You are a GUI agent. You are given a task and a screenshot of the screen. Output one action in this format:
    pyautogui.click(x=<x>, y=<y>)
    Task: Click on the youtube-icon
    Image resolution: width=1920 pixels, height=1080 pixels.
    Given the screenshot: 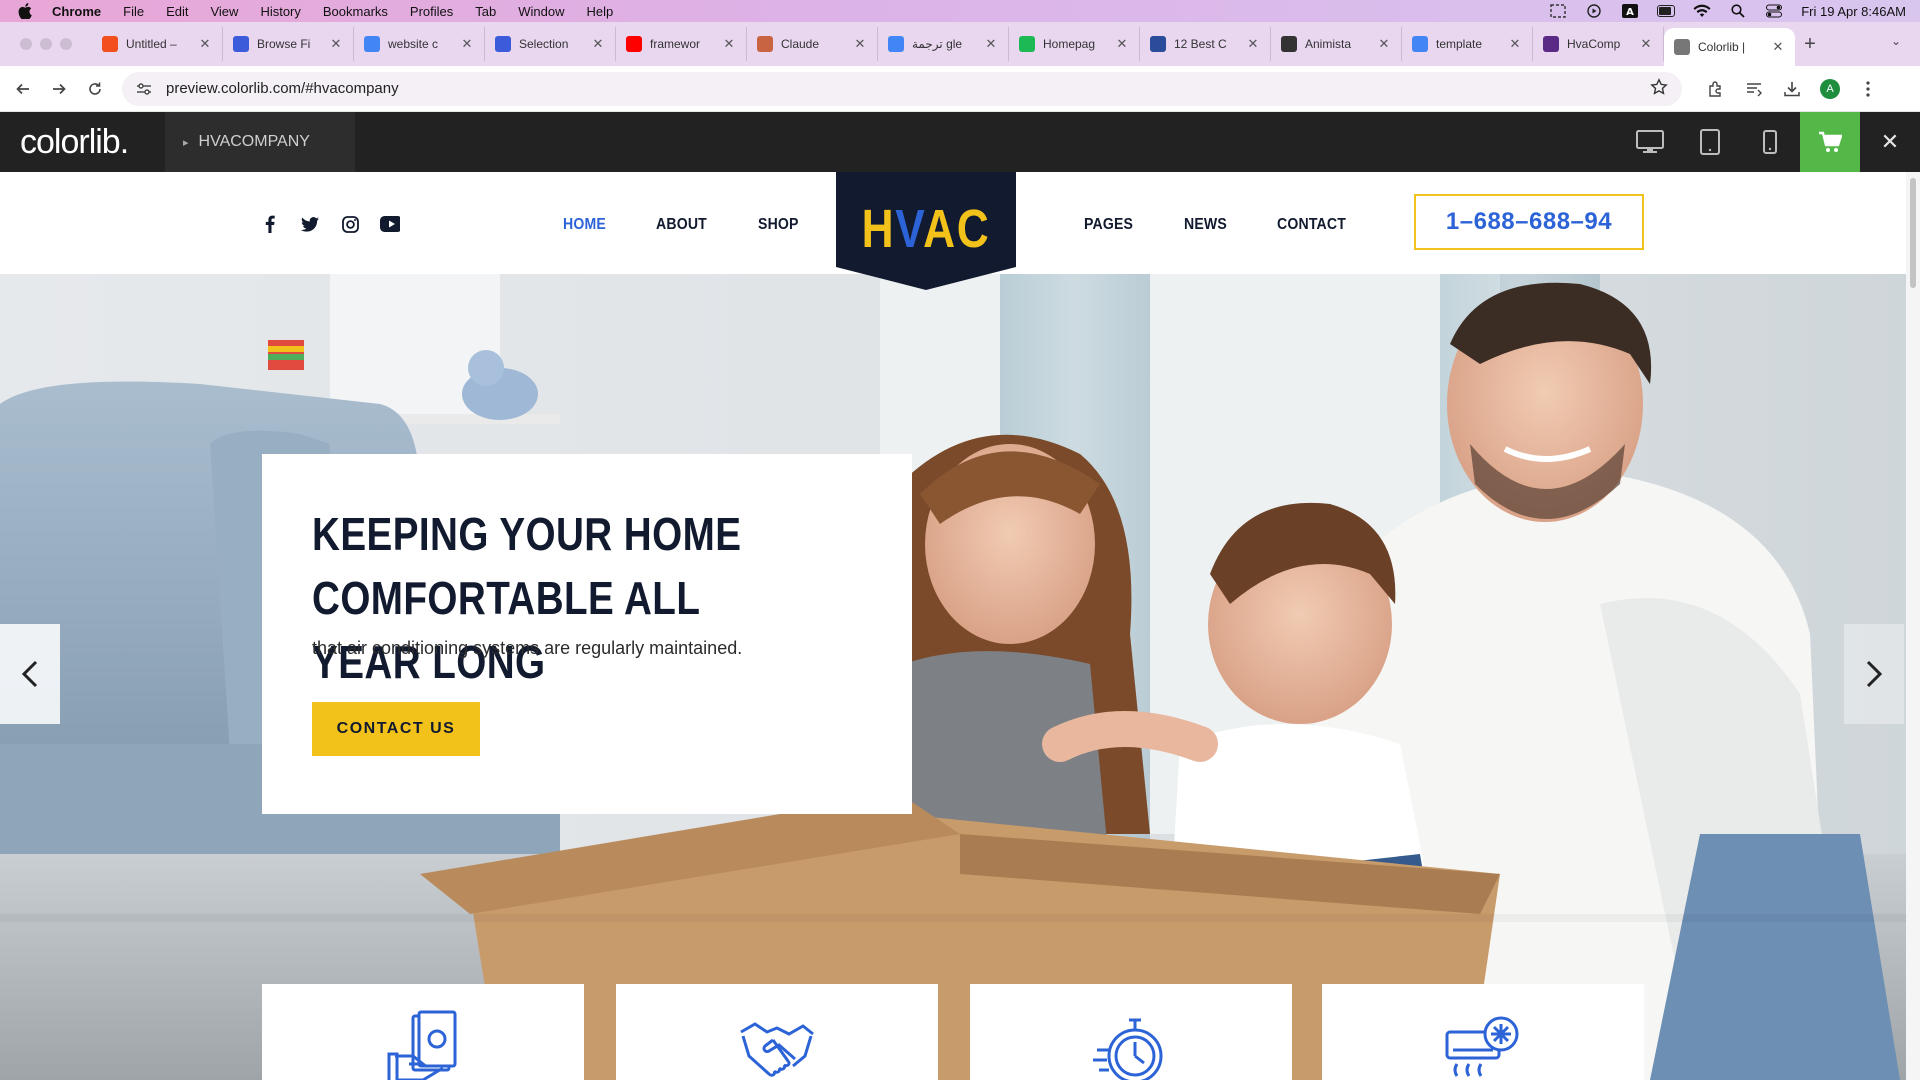 What is the action you would take?
    pyautogui.click(x=390, y=224)
    